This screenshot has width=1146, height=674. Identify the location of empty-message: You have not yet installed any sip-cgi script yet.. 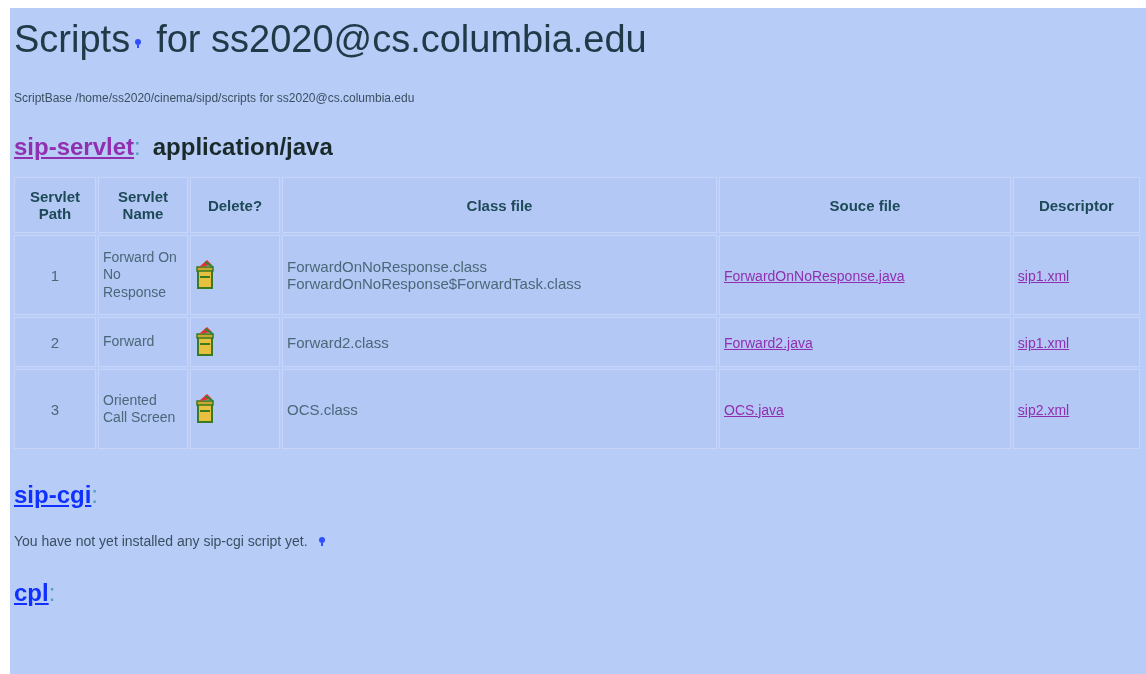
(161, 541).